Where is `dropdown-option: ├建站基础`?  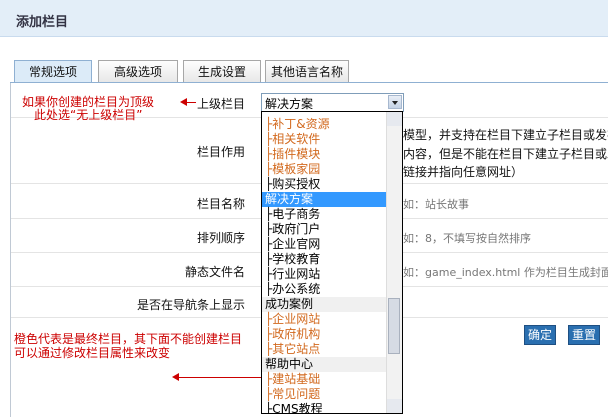 dropdown-option: ├建站基础 is located at coordinates (324, 379).